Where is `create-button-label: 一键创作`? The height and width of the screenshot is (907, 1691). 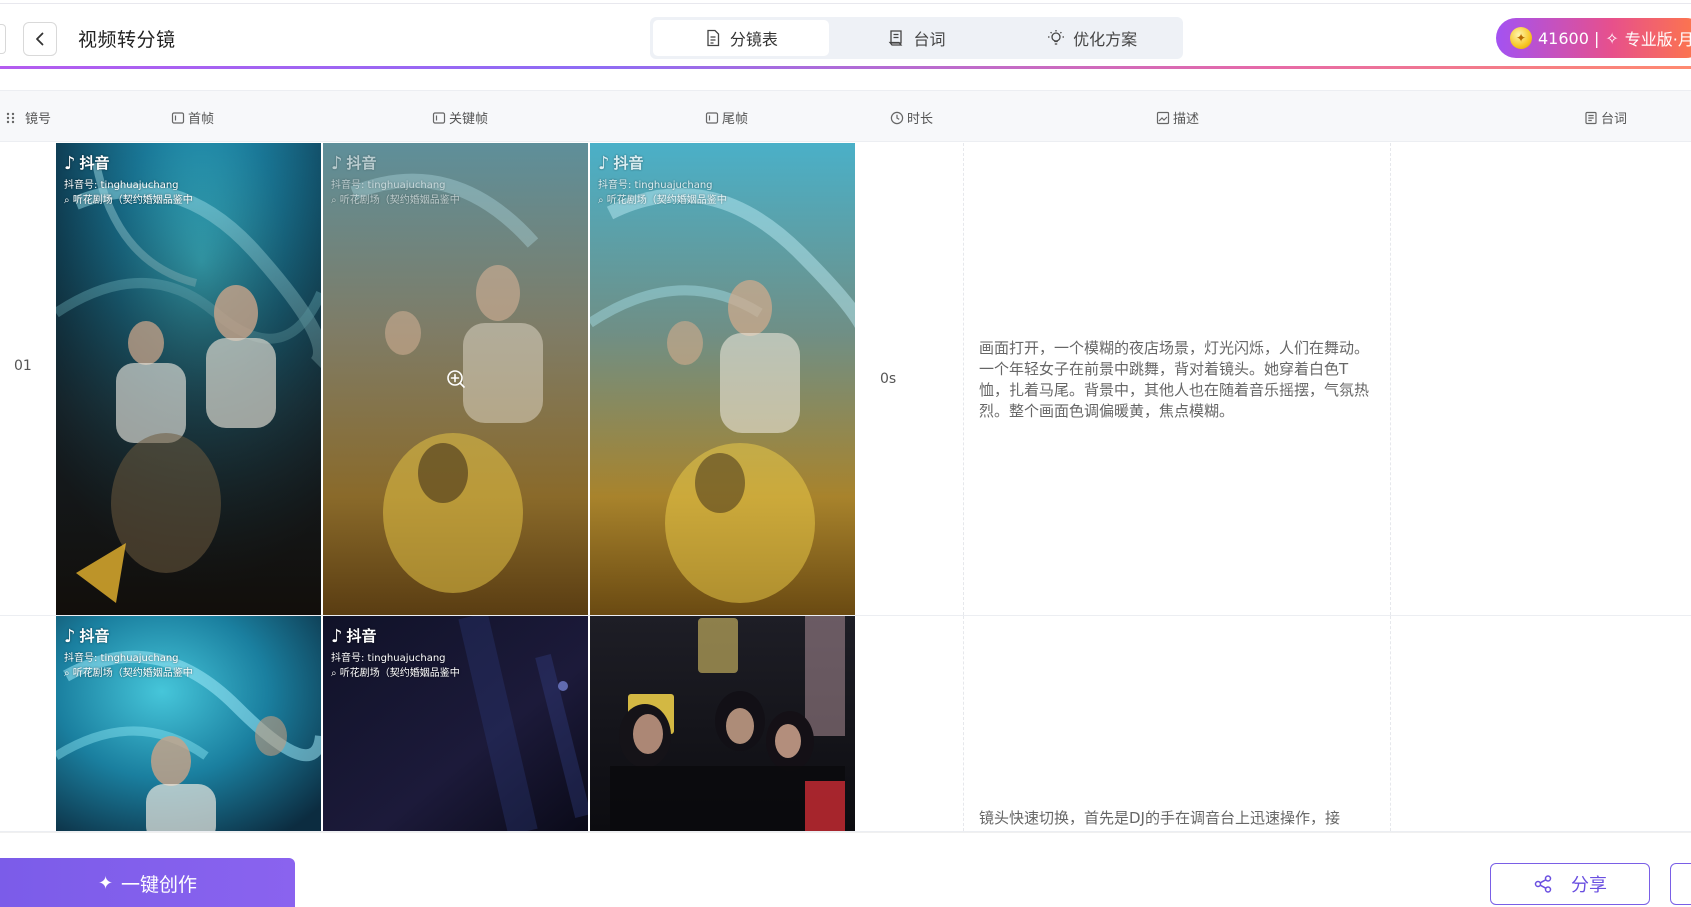 create-button-label: 一键创作 is located at coordinates (159, 884).